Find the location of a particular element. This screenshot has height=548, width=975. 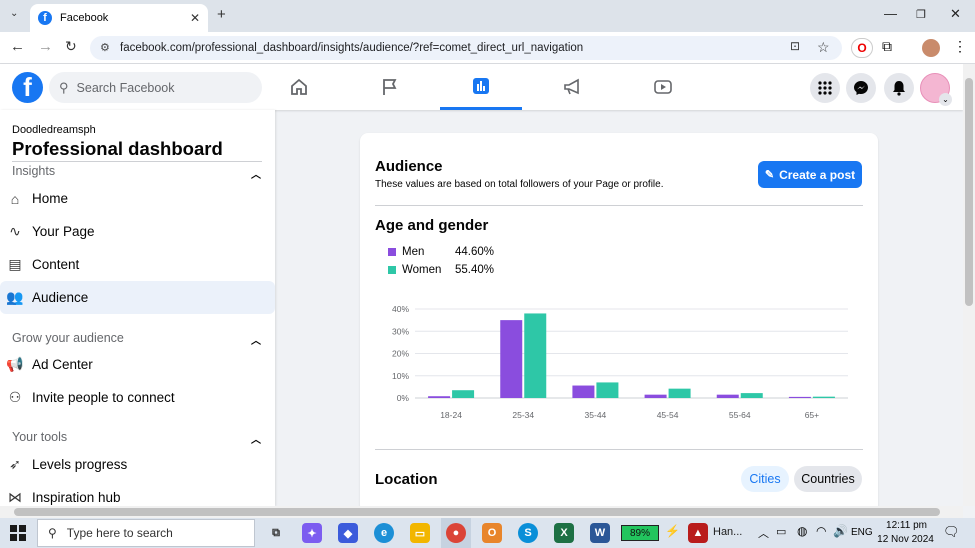

tray-chevron-icon: ︿ is located at coordinates (763, 533).